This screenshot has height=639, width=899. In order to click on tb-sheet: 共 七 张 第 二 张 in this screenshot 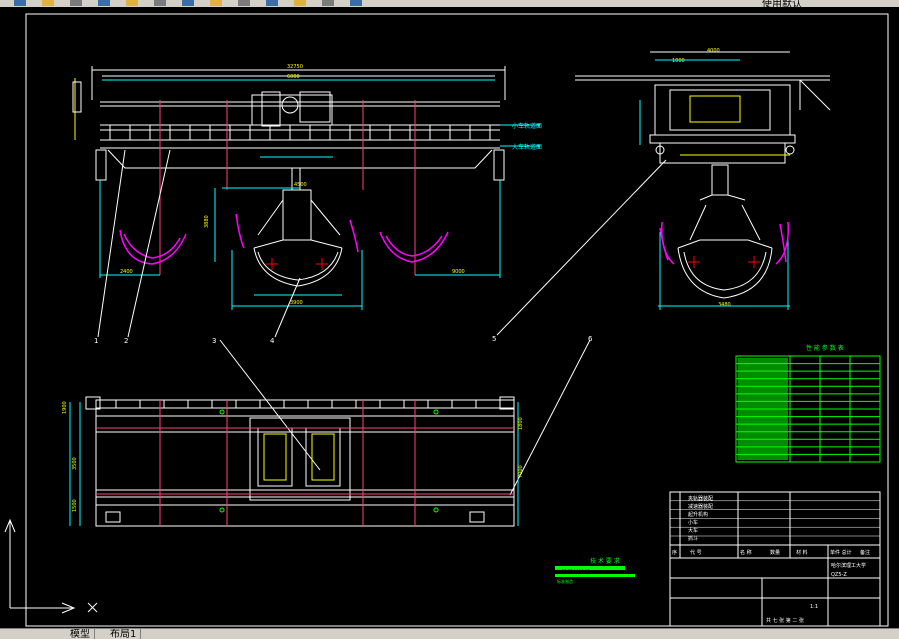, I will do `click(785, 620)`.